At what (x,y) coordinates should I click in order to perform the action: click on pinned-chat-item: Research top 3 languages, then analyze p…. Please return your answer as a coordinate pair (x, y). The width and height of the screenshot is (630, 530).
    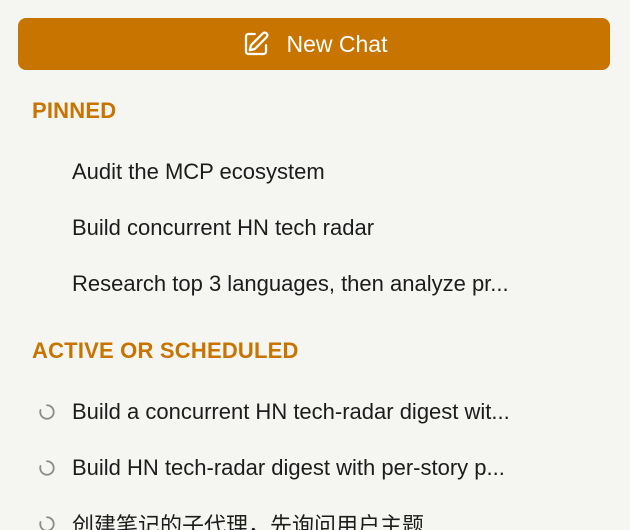
    Looking at the image, I should click on (322, 284).